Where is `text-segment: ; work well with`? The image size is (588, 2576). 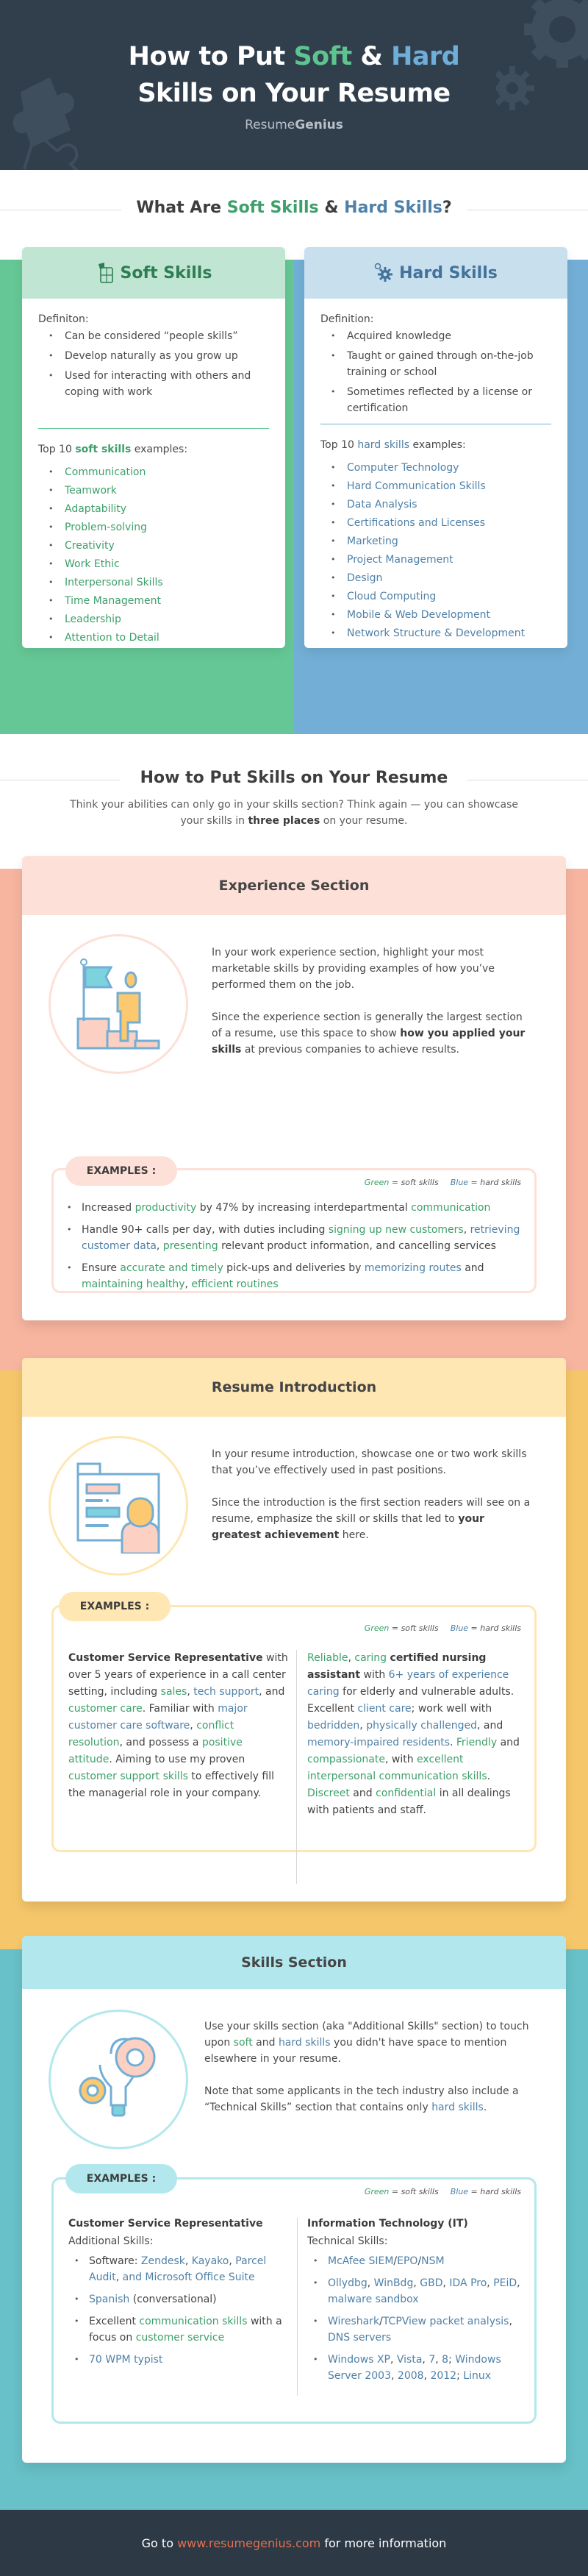
text-segment: ; work well with is located at coordinates (451, 1709).